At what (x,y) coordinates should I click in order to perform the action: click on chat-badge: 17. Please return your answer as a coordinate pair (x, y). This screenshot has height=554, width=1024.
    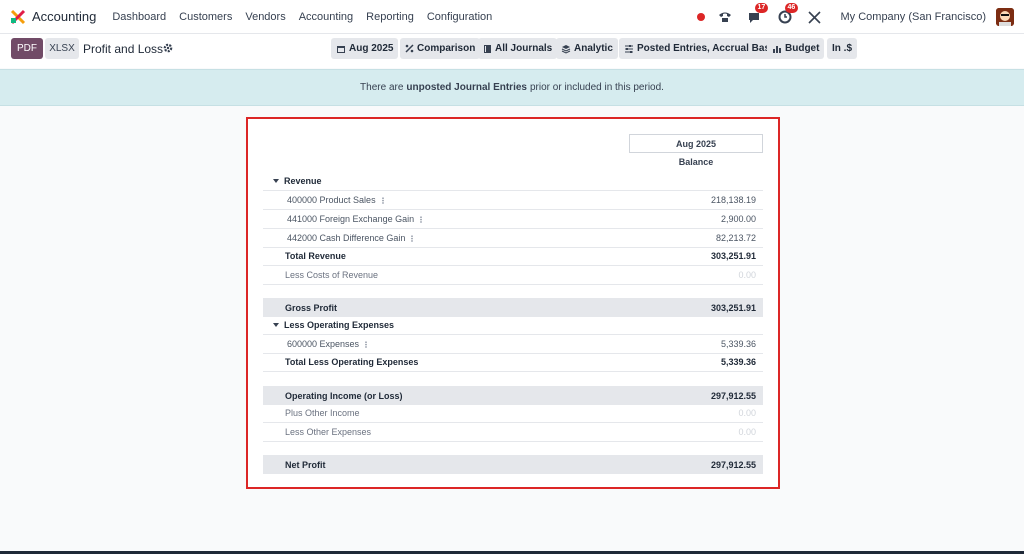
    Looking at the image, I should click on (761, 8).